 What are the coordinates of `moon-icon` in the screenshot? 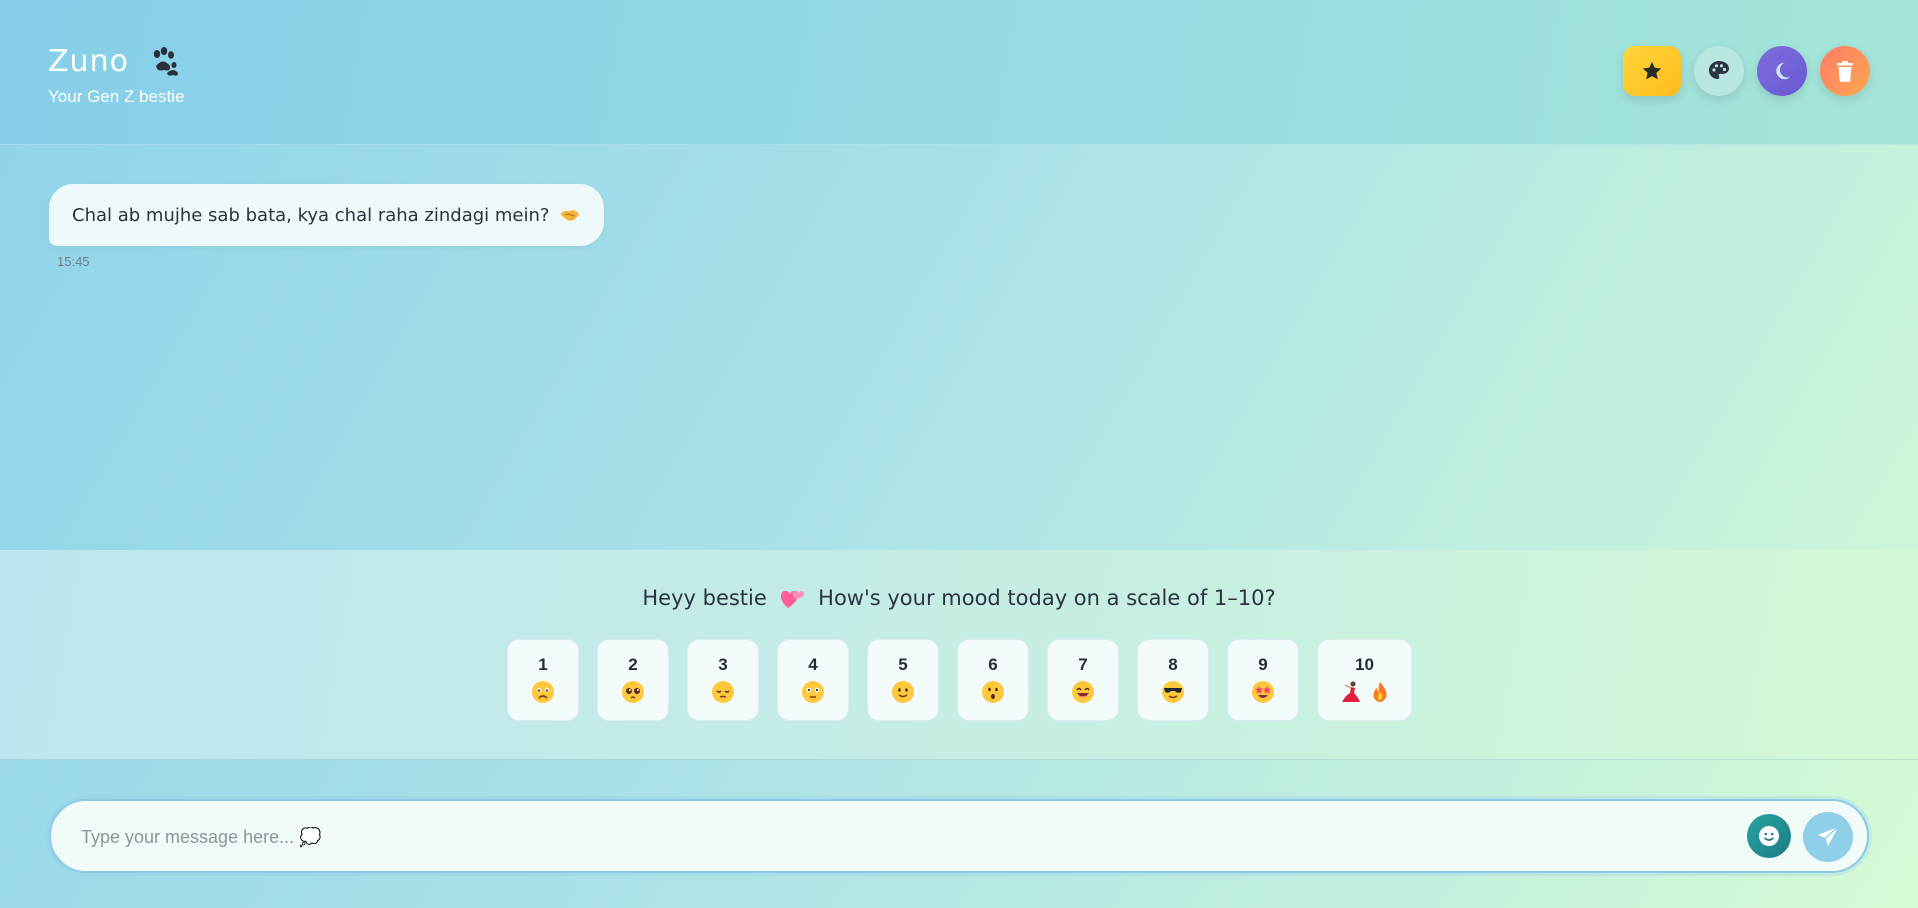 It's located at (1783, 71).